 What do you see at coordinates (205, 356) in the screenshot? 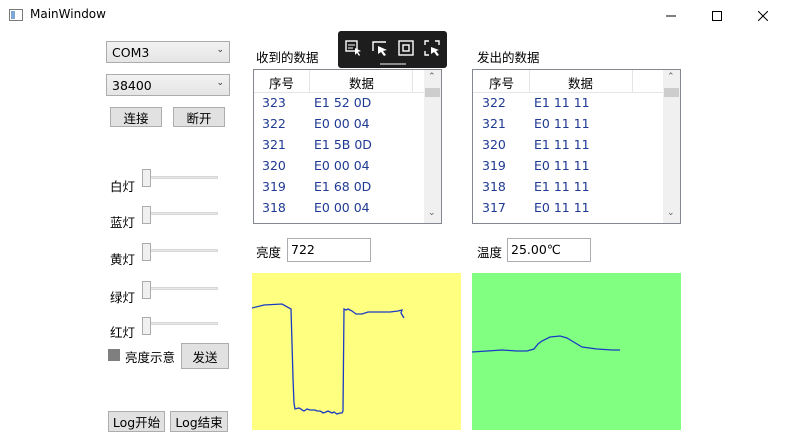
I see `send-button: 发送` at bounding box center [205, 356].